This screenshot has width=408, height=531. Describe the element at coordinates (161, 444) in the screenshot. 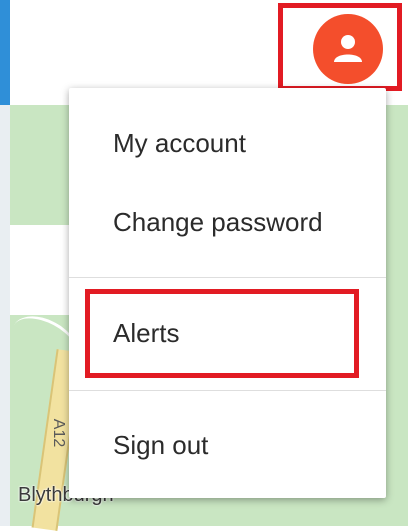

I see `menu-item-label: Sign out` at that location.